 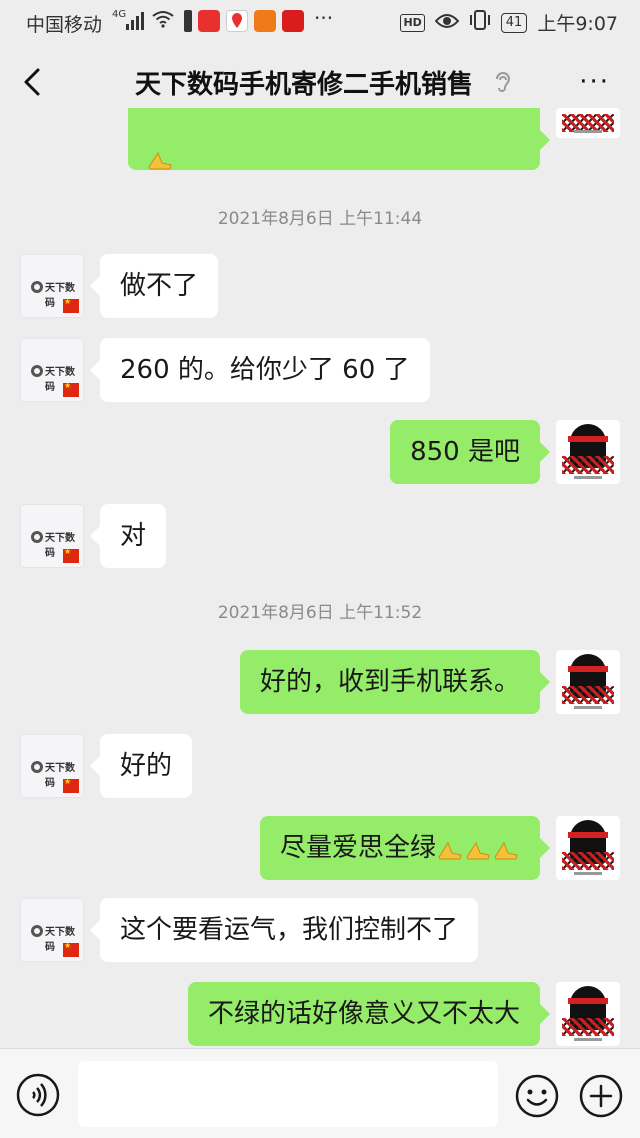 I want to click on message-bubble-outgoing: 850 是吧, so click(x=470, y=452).